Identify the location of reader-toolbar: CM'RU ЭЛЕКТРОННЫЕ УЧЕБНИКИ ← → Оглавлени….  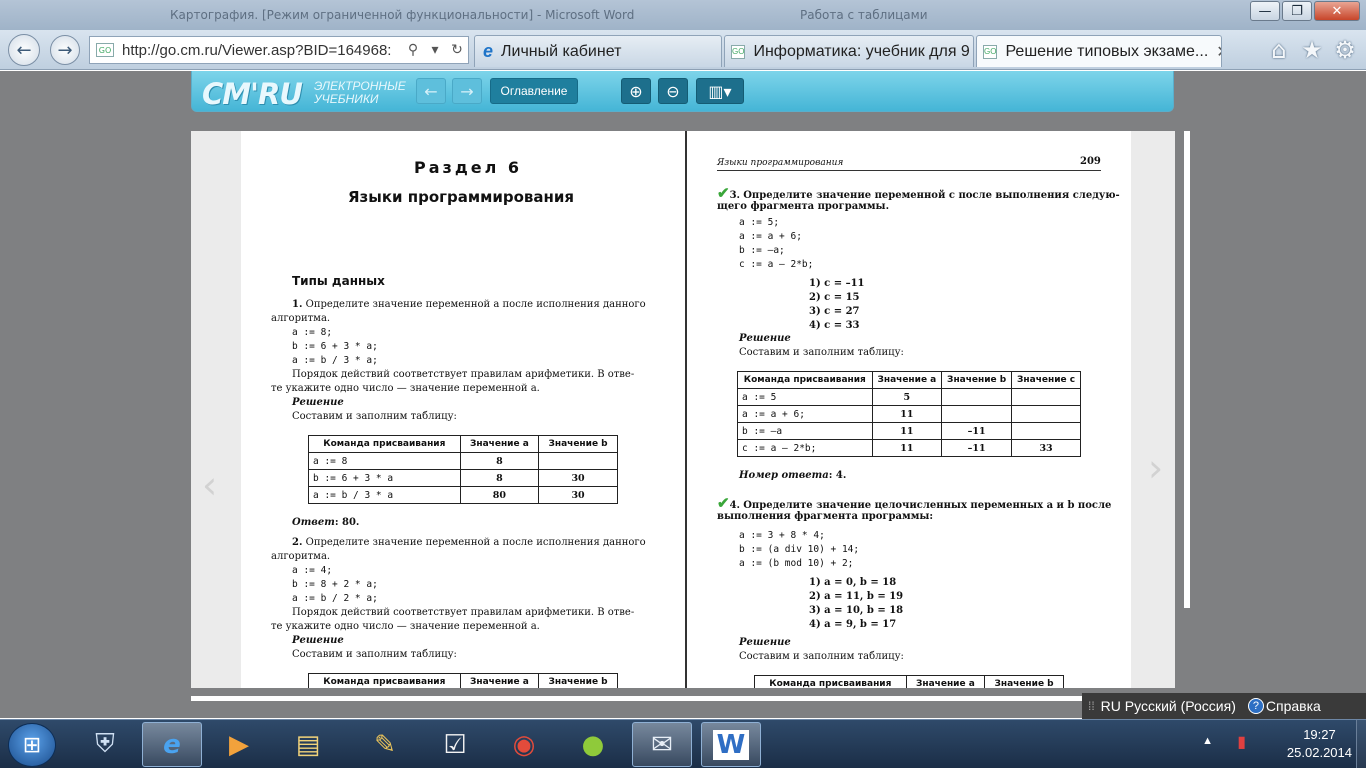
(682, 91).